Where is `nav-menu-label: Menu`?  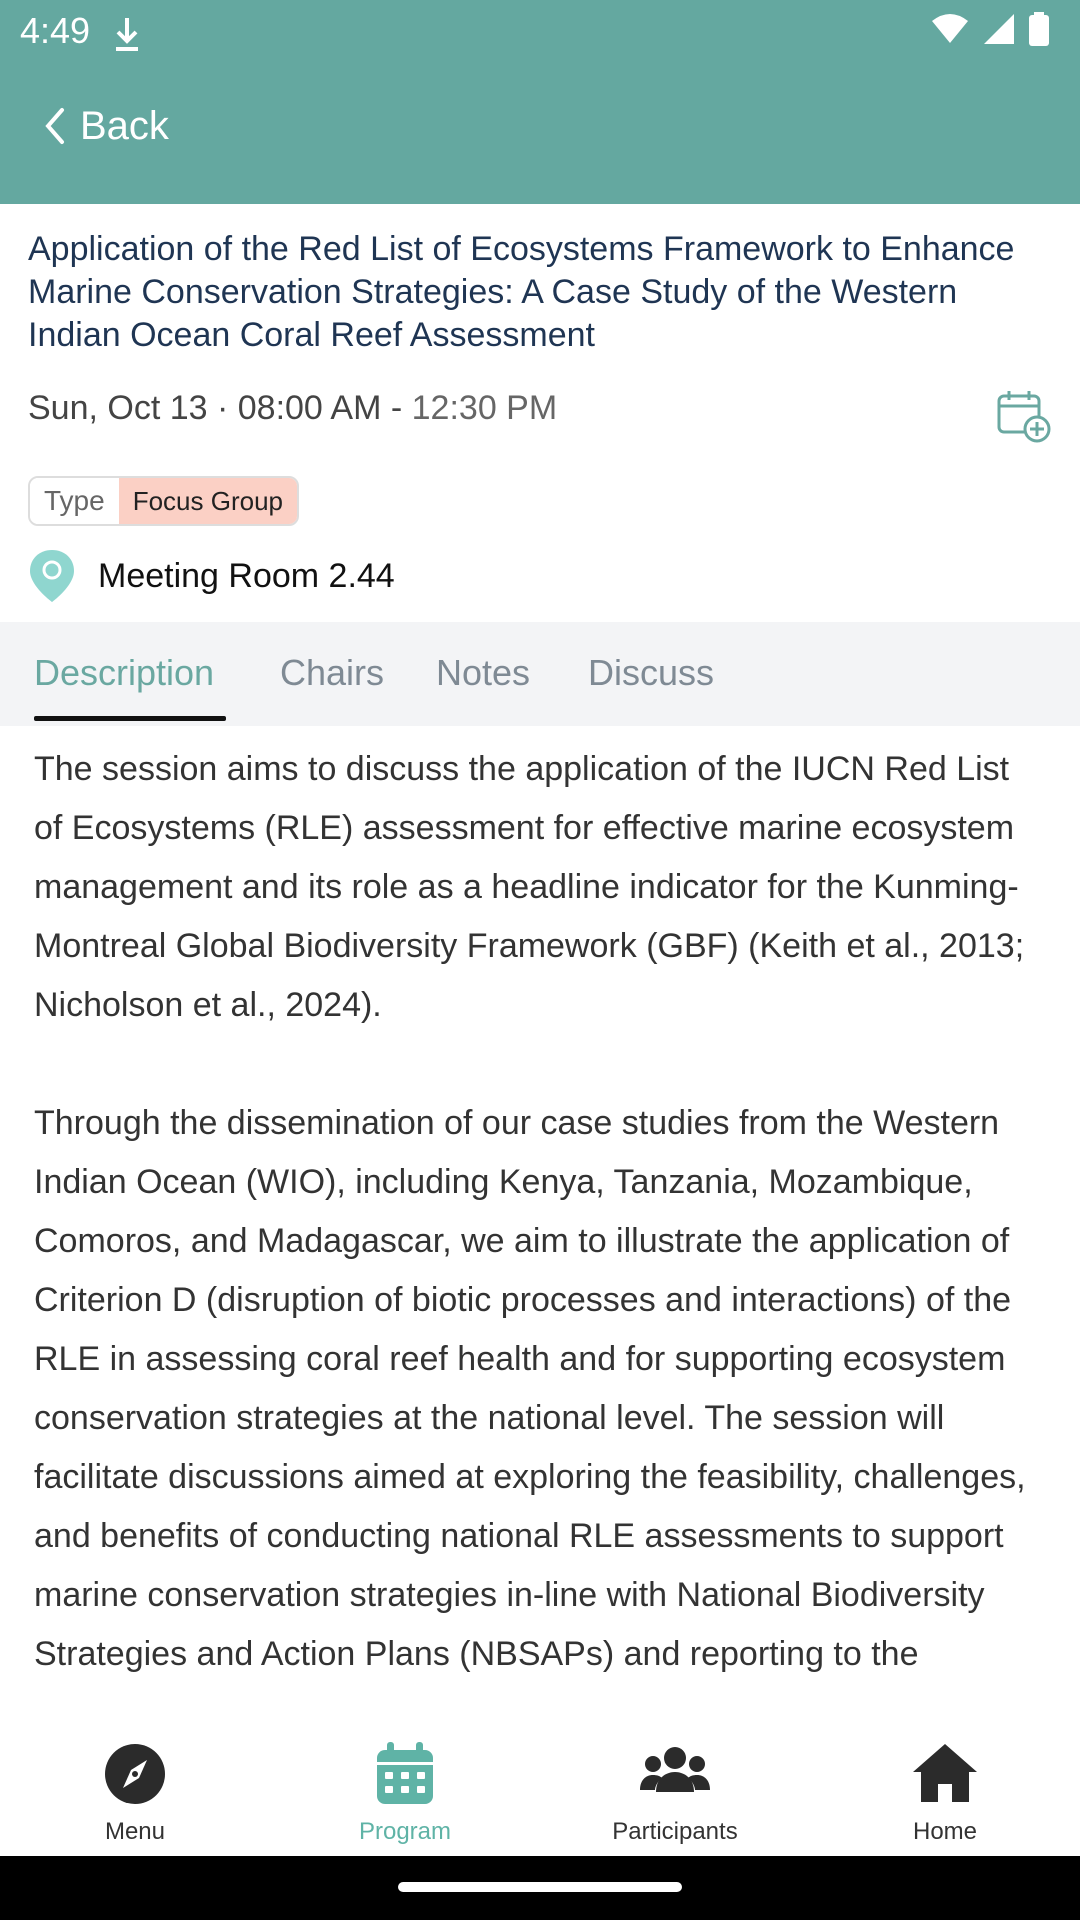
nav-menu-label: Menu is located at coordinates (135, 1831).